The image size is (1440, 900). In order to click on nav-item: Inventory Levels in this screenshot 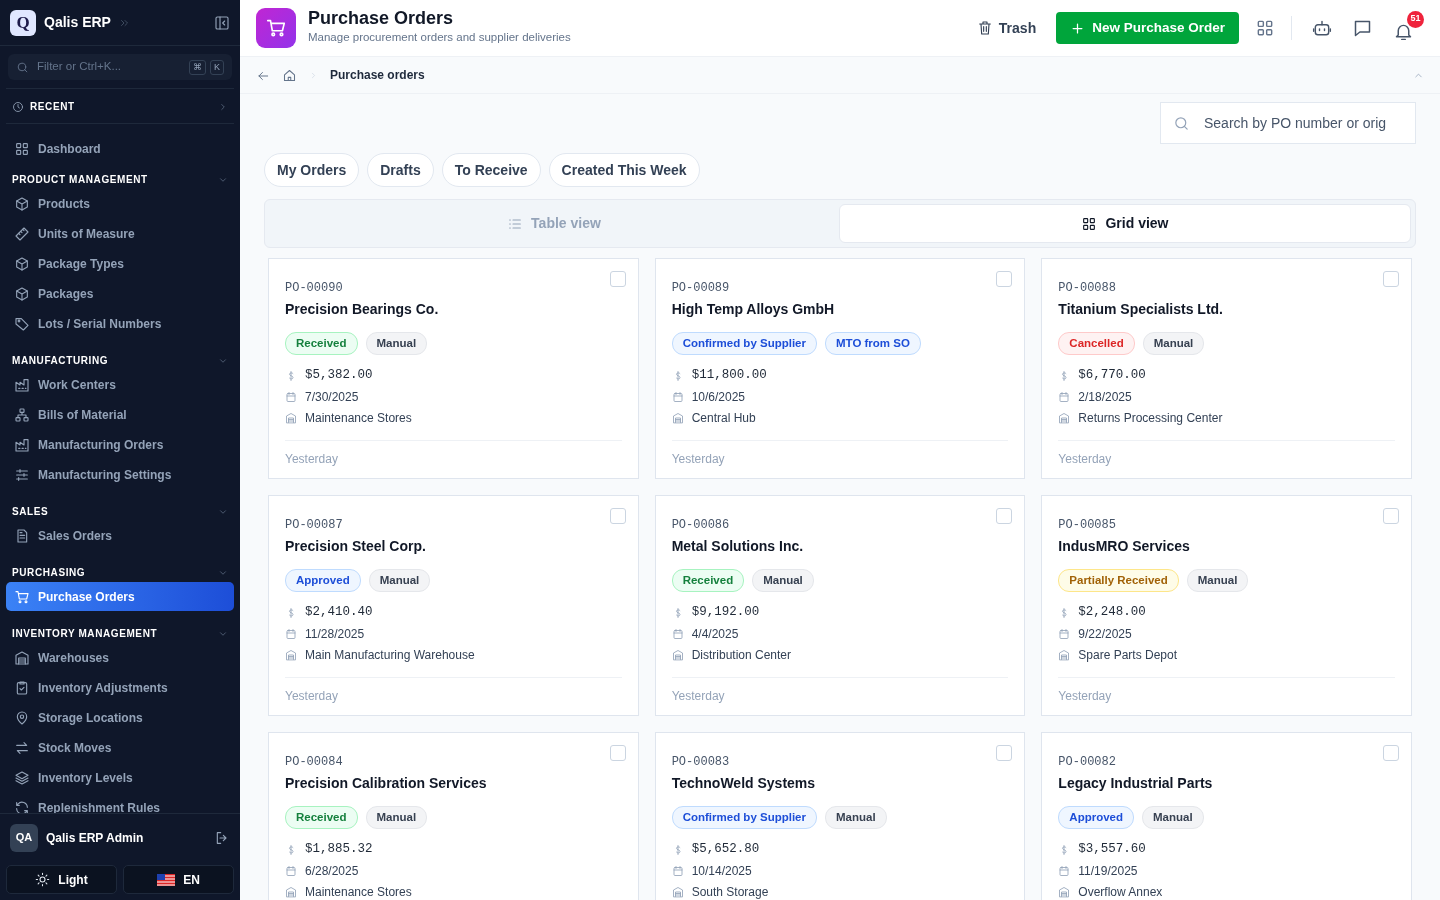, I will do `click(120, 777)`.